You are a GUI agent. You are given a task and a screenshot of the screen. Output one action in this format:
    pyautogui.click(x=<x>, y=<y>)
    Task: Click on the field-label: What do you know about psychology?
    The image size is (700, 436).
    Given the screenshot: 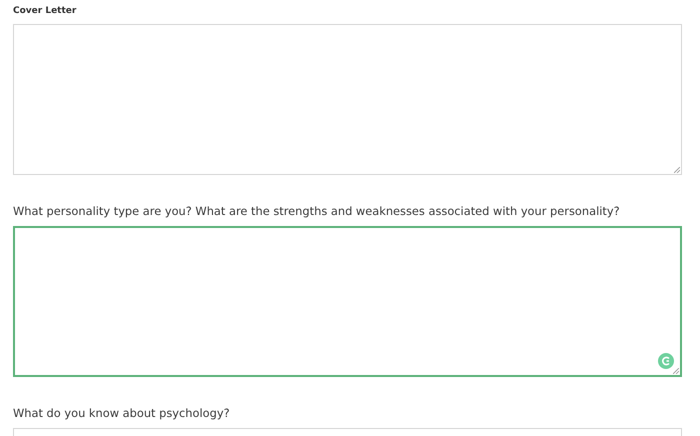 What is the action you would take?
    pyautogui.click(x=122, y=413)
    